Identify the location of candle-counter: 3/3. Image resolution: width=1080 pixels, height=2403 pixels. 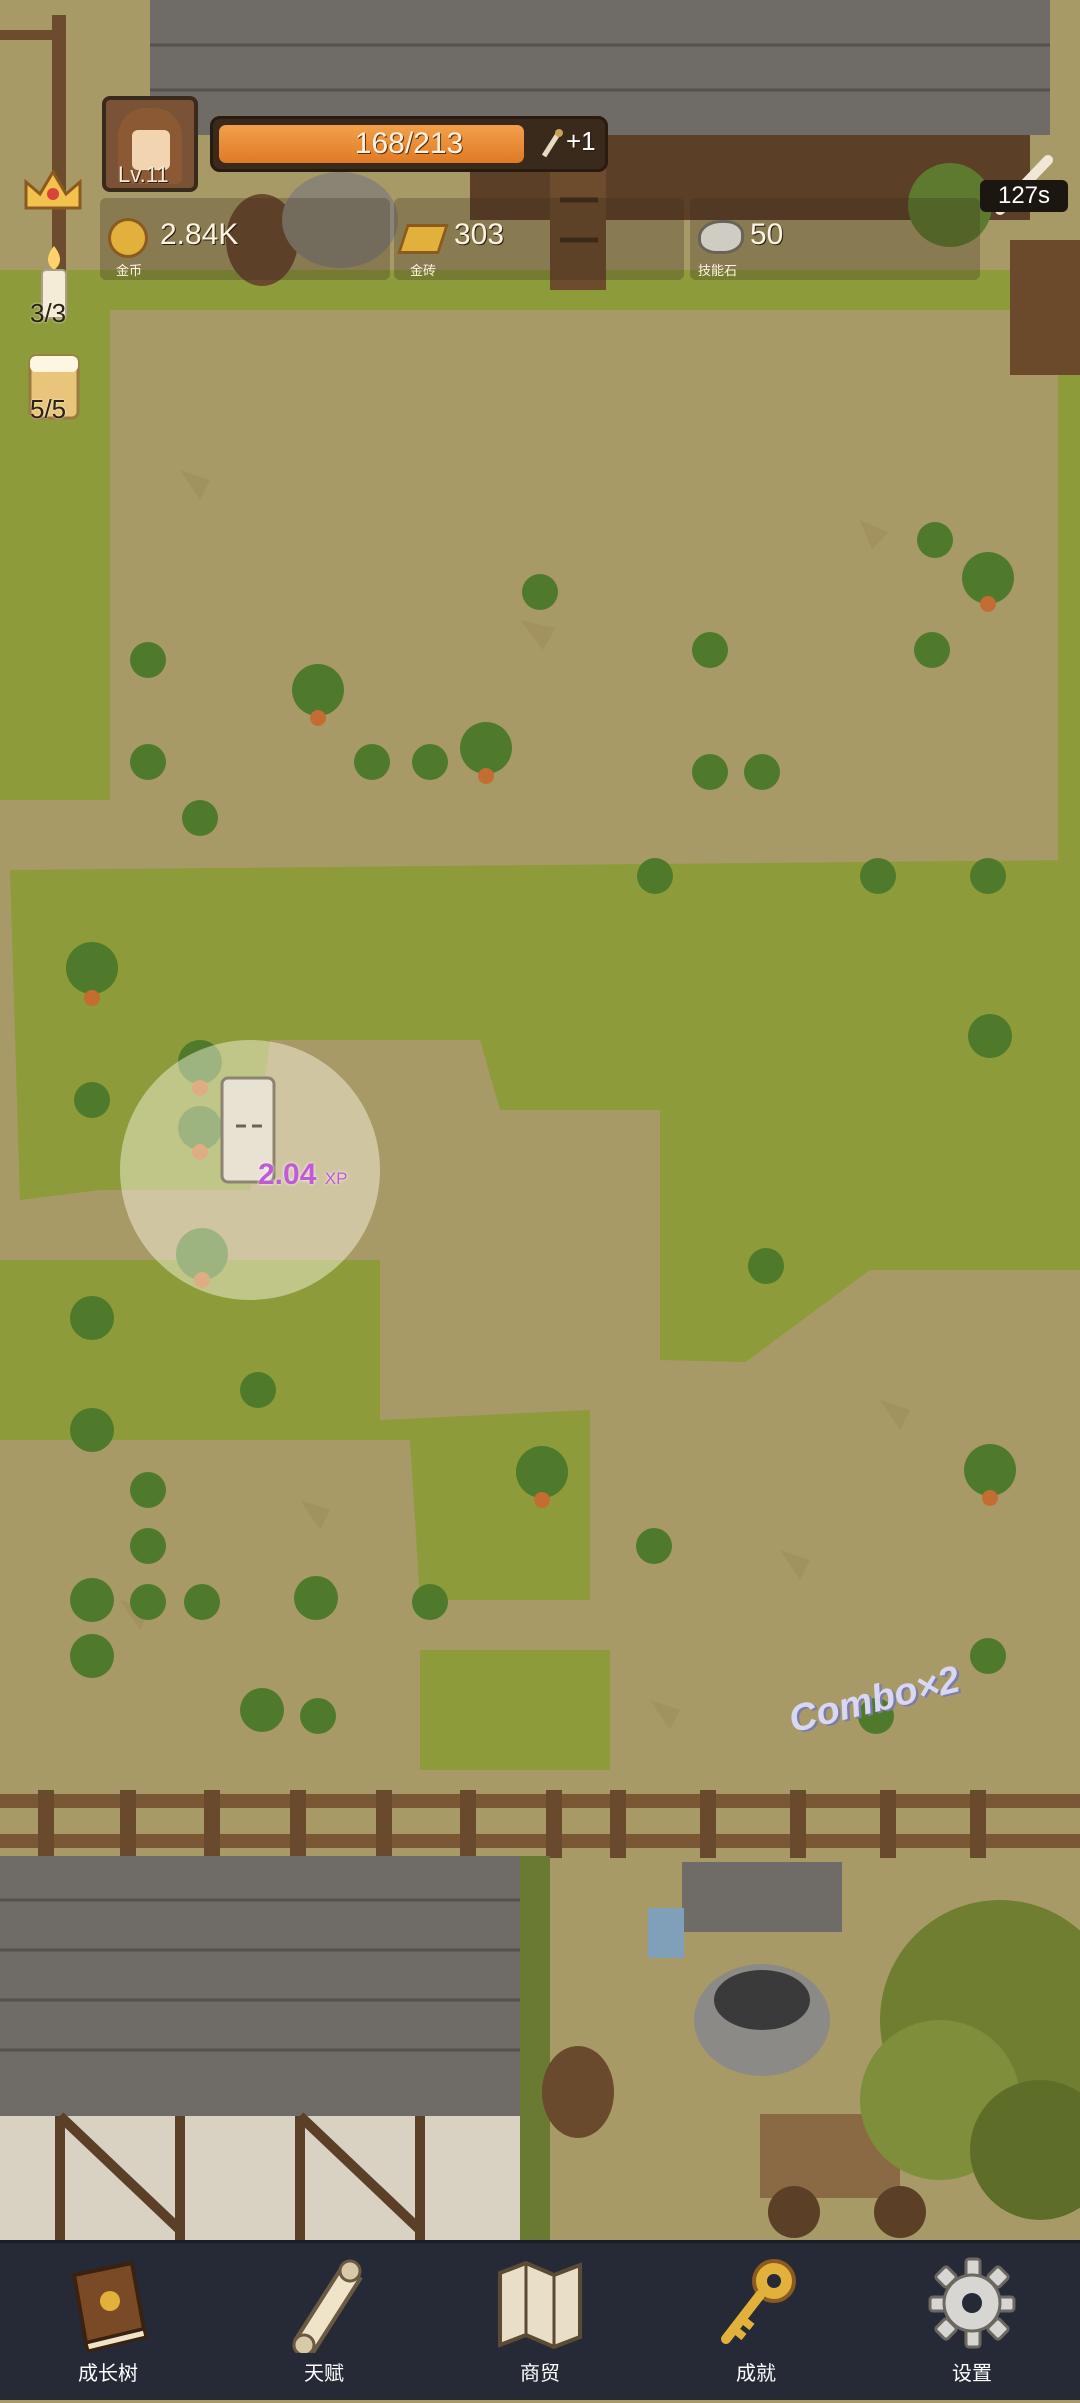
(48, 313).